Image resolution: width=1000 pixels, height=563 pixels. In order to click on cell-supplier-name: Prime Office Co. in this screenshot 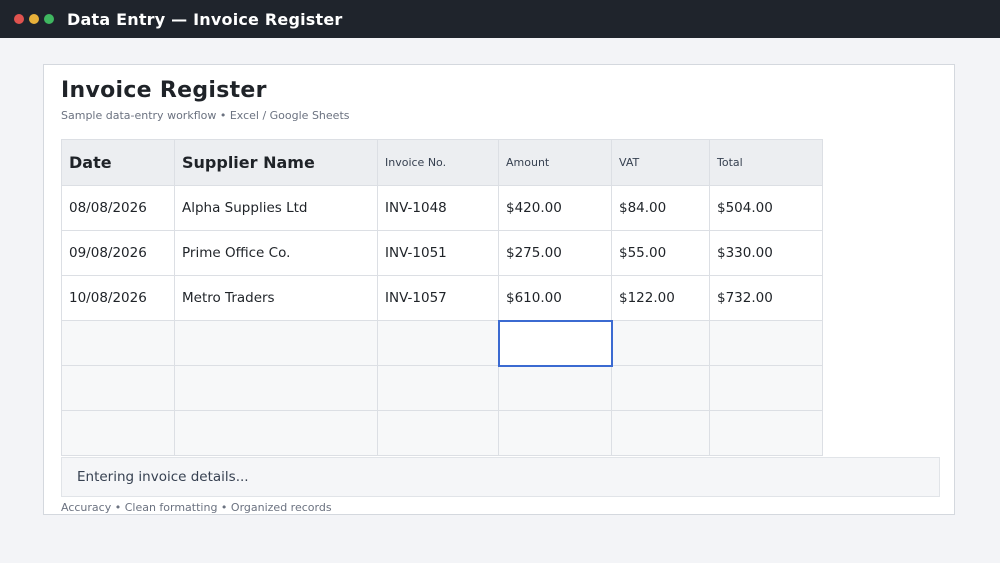, I will do `click(276, 253)`.